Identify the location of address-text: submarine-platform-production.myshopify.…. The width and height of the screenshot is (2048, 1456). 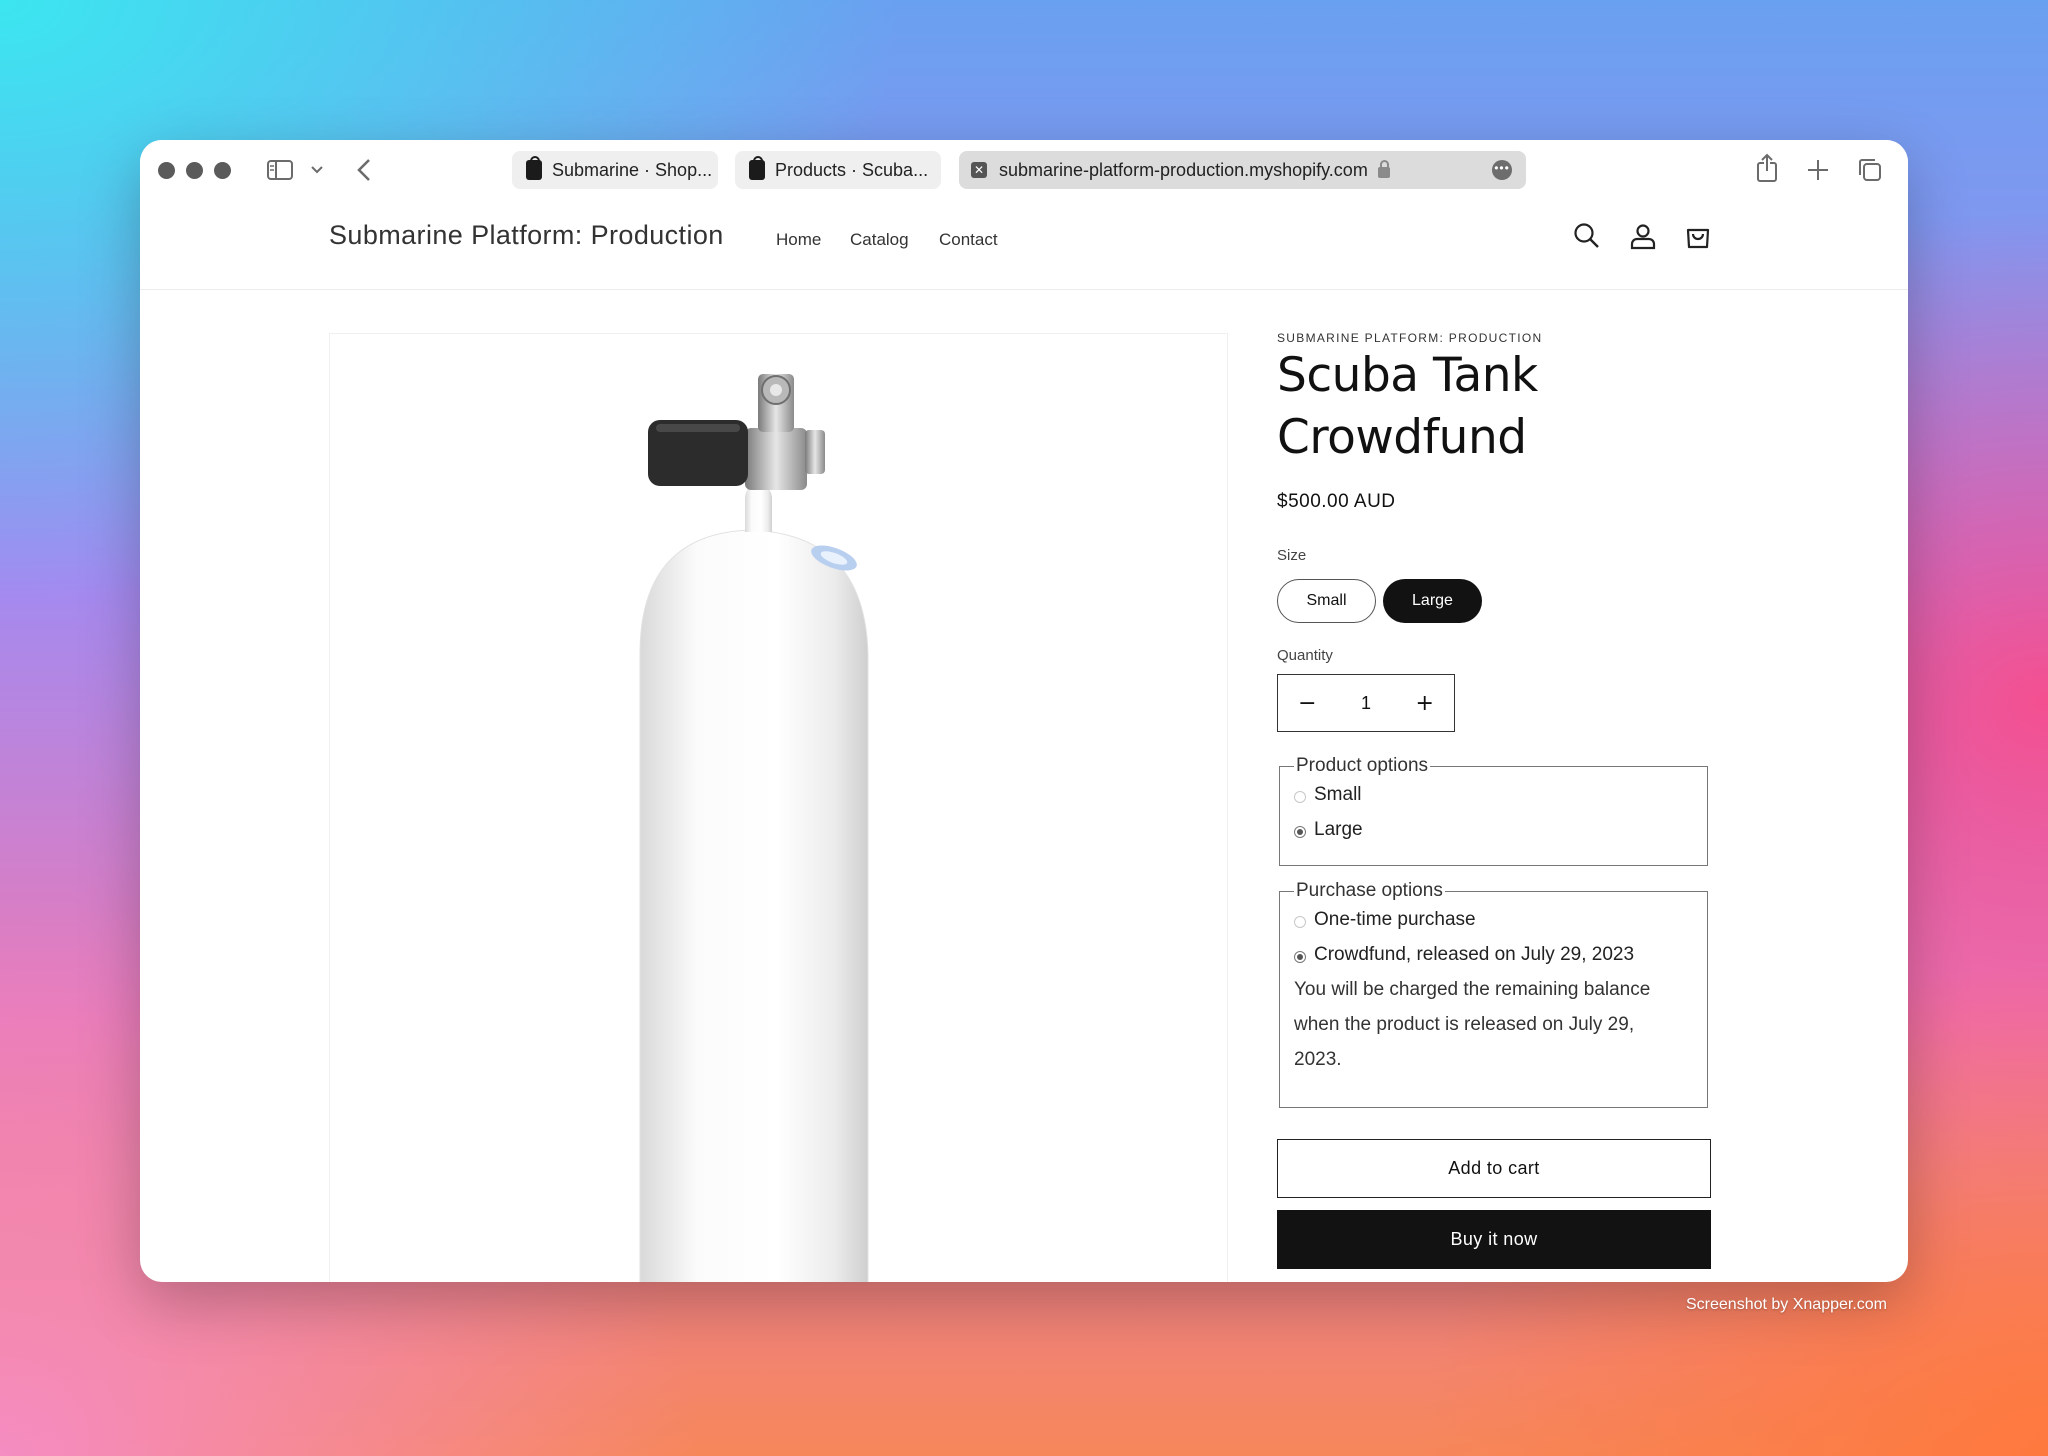
(1183, 169).